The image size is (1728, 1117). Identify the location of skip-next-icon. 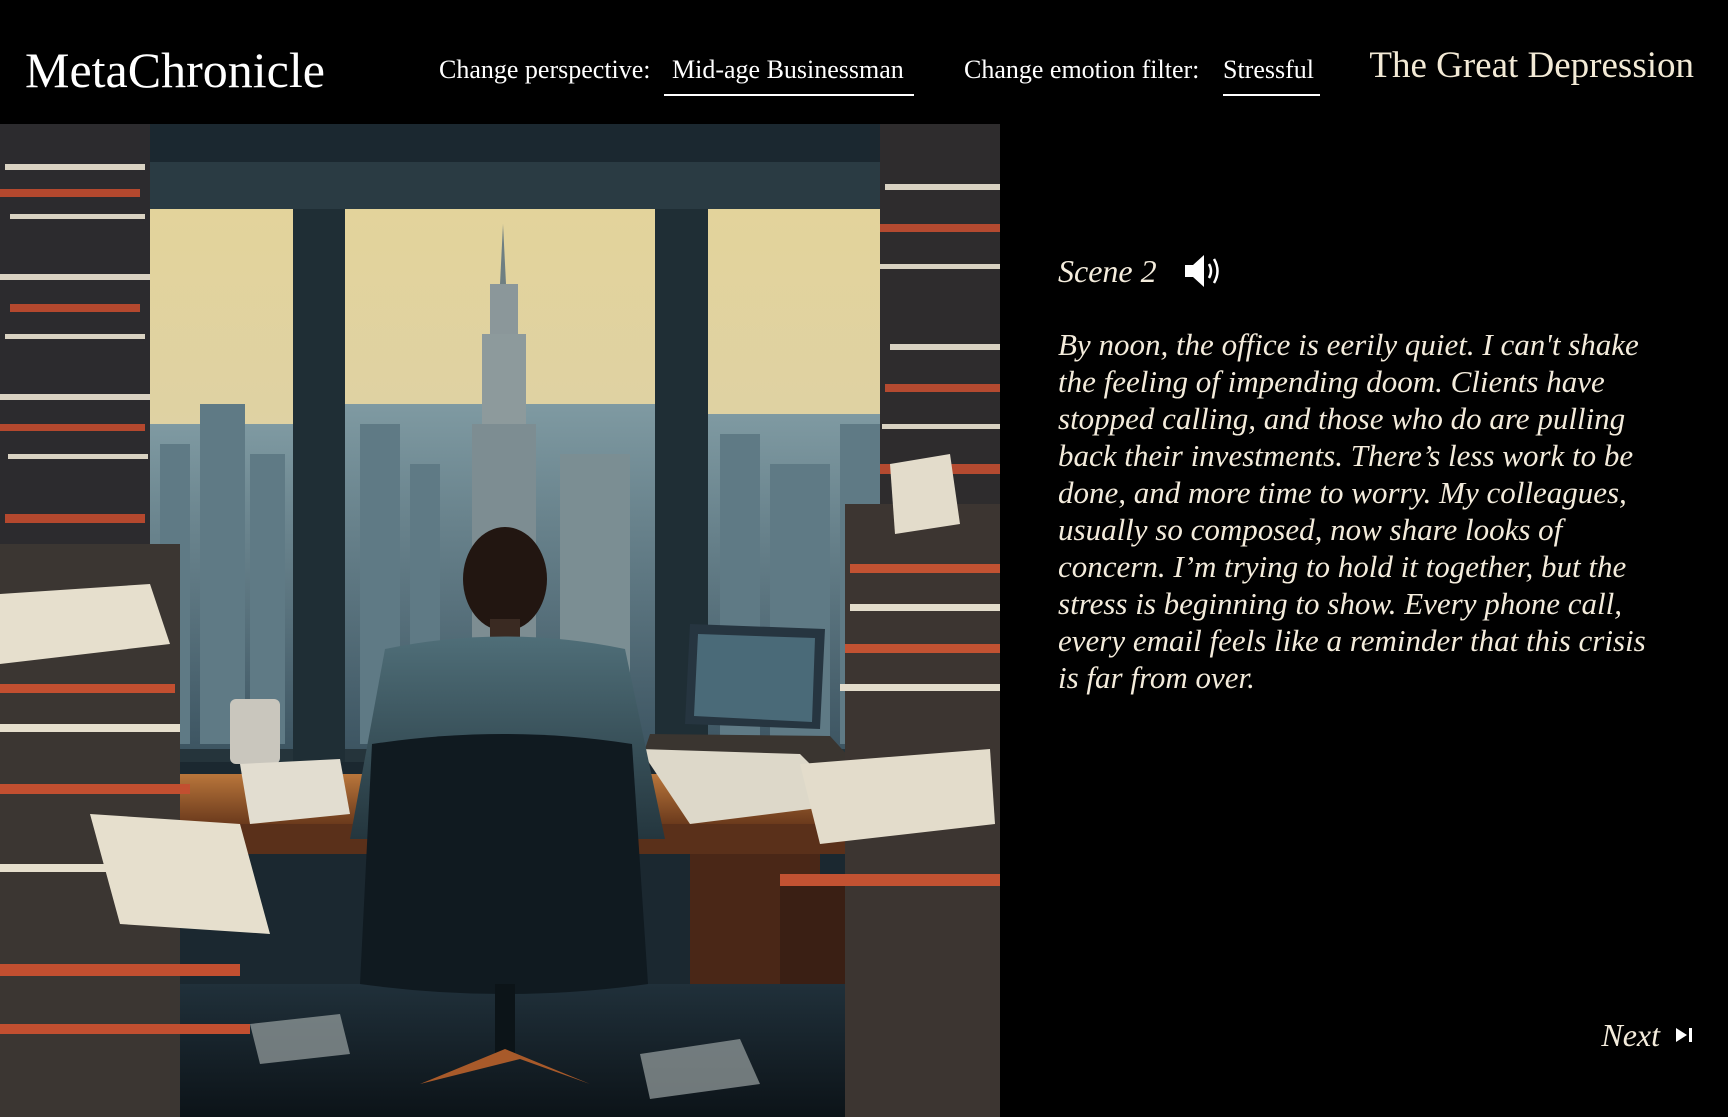
(1684, 1035).